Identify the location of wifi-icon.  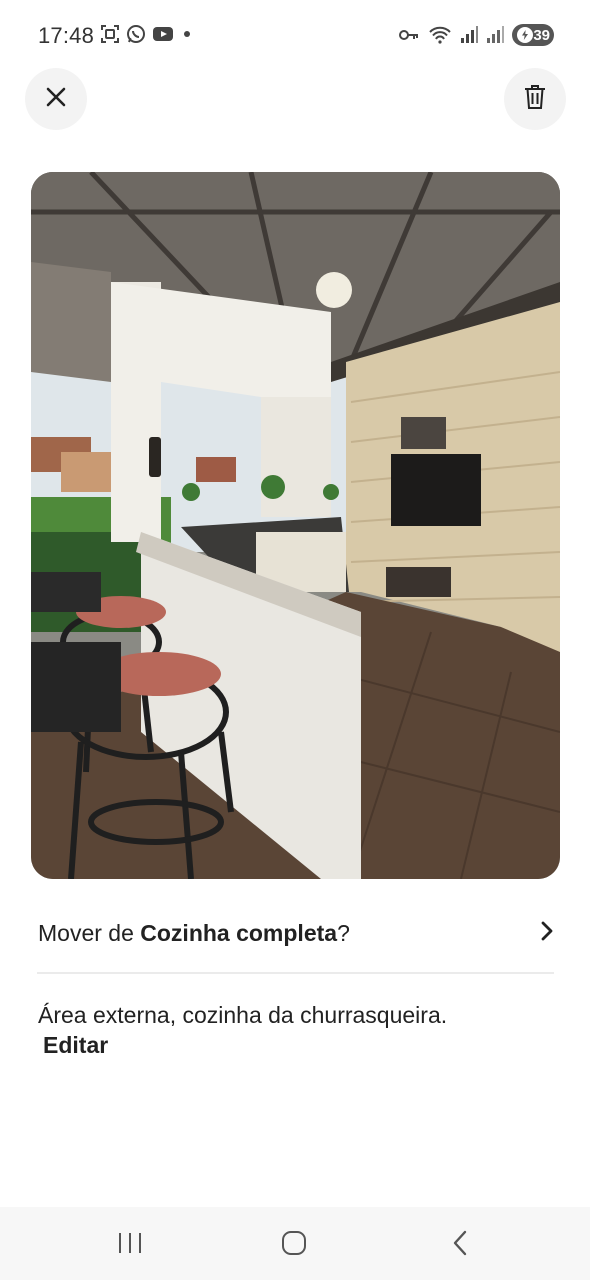
(440, 35).